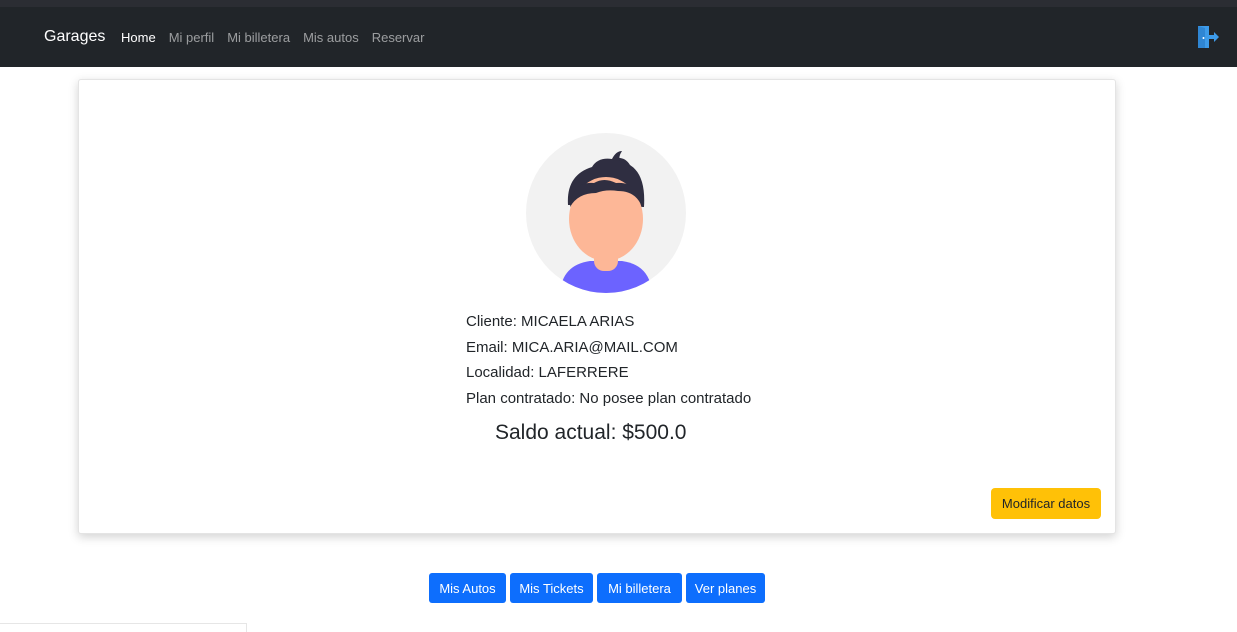 This screenshot has height=632, width=1237. I want to click on logout-icon, so click(1208, 37).